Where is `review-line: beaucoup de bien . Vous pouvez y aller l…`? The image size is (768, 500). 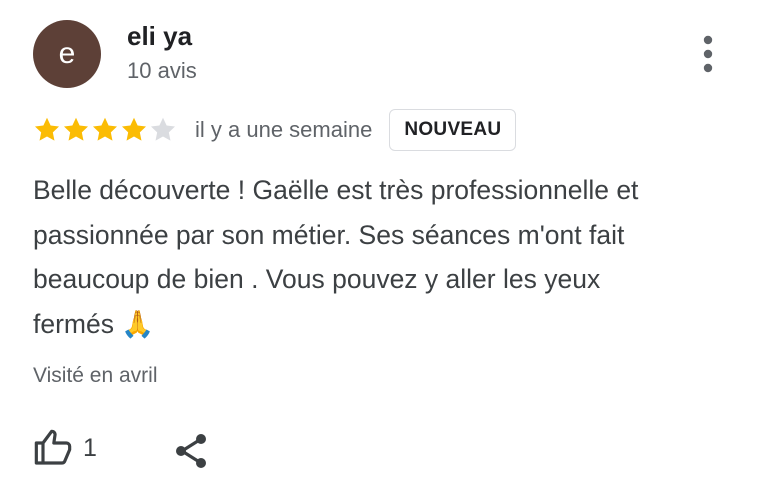 review-line: beaucoup de bien . Vous pouvez y aller l… is located at coordinates (317, 279).